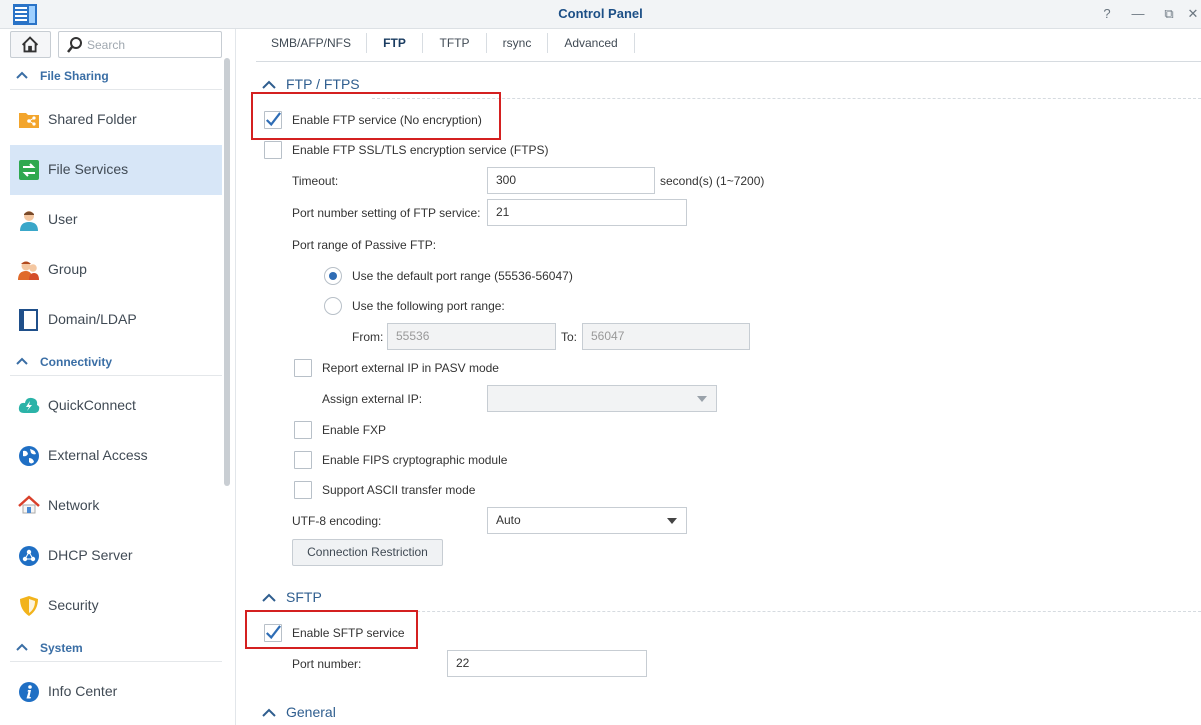  Describe the element at coordinates (311, 45) in the screenshot. I see `tab-smb-afp-nfs: SMB/AFP/NFS` at that location.